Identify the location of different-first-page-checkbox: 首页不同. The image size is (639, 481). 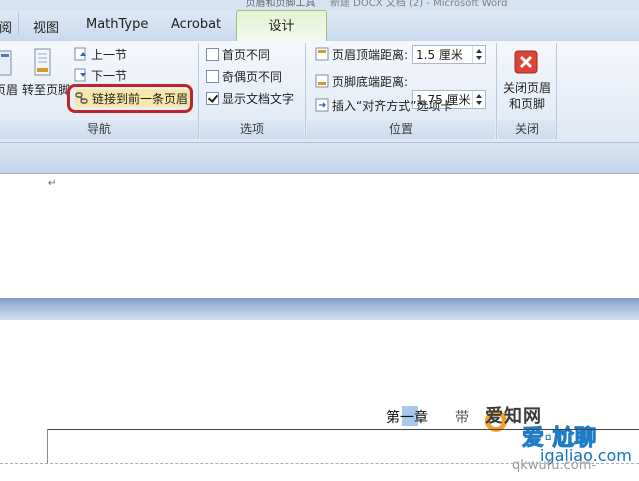
(238, 54).